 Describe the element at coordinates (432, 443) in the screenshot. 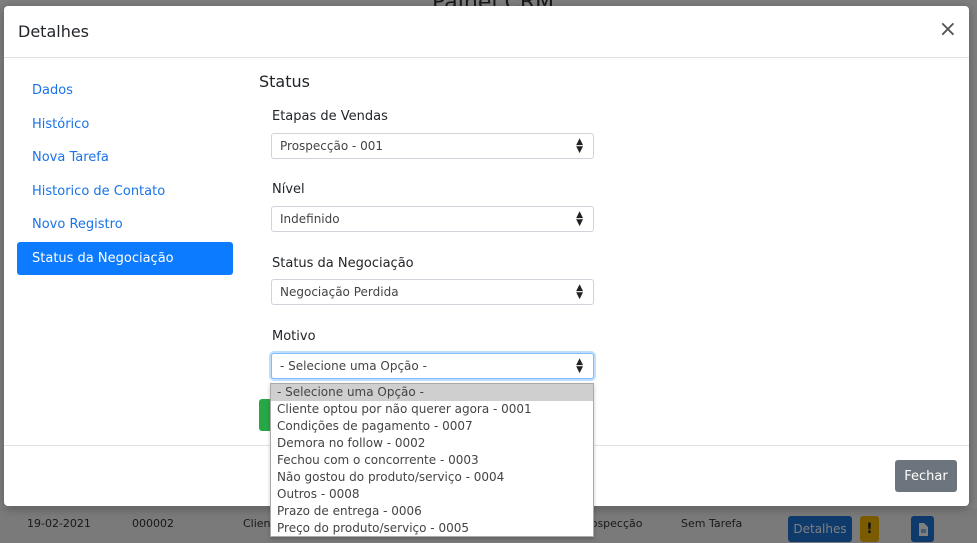

I see `dropdown-option: Demora no follow - 0002` at that location.